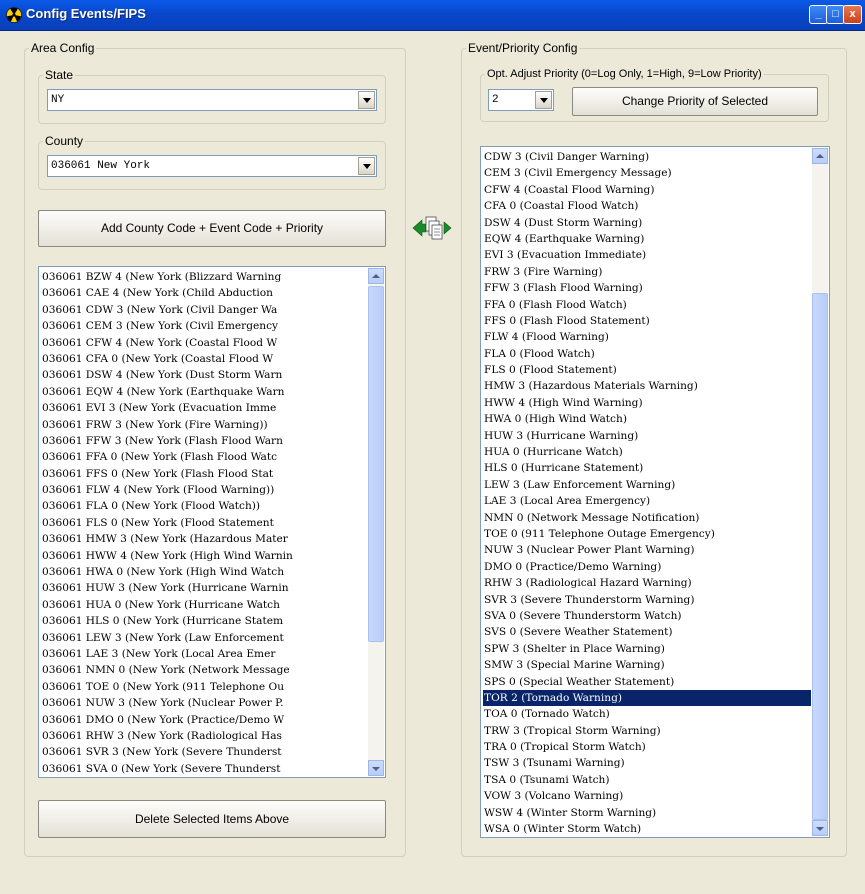  I want to click on delete-selected-button: Delete Selected Items Above, so click(212, 819).